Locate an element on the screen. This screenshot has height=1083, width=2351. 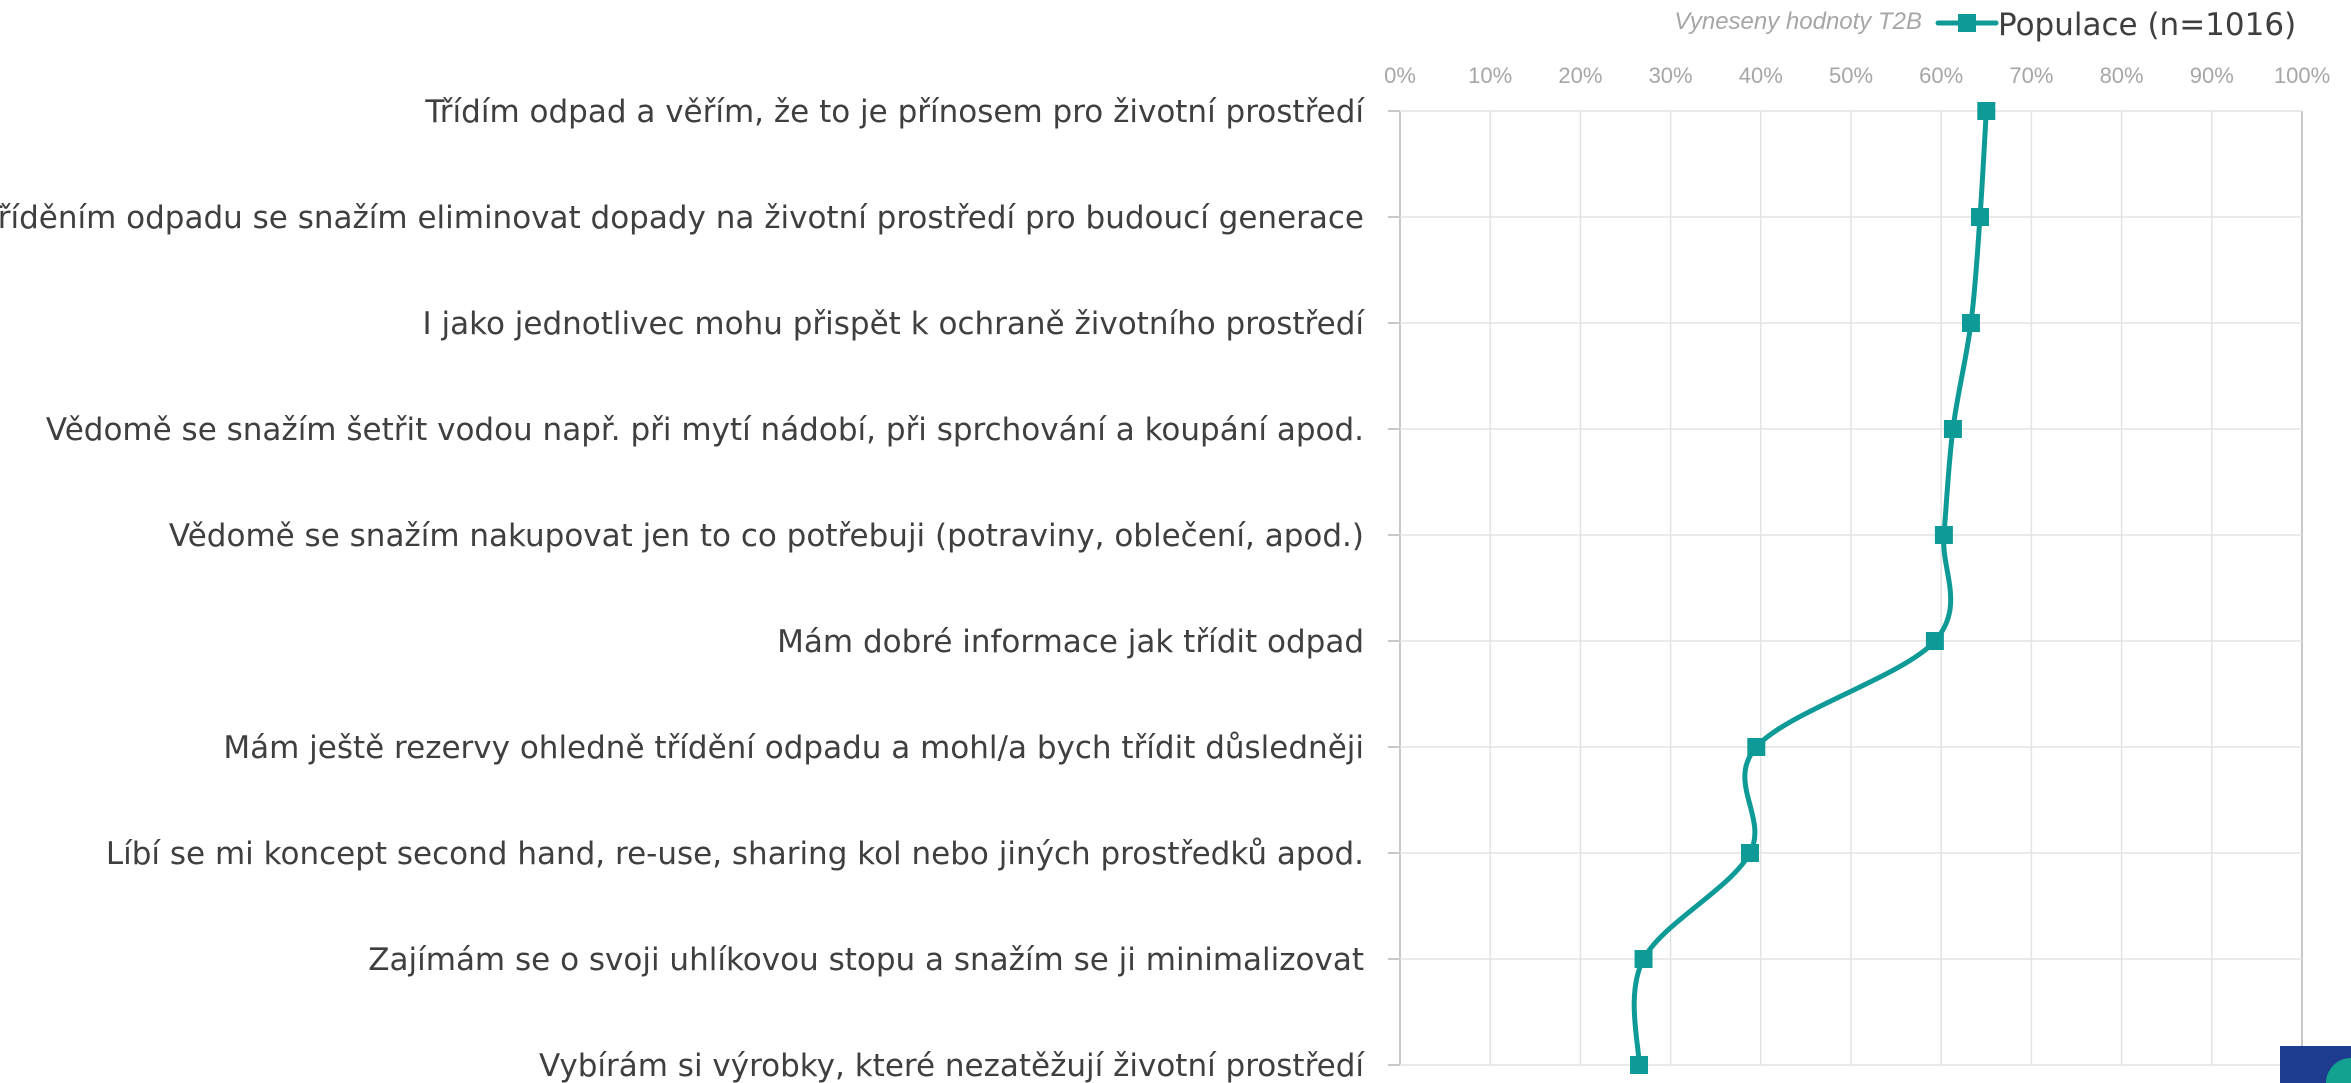
legend: Vyneseny hodnoty T2B Populace (n=1016) is located at coordinates (1985, 25).